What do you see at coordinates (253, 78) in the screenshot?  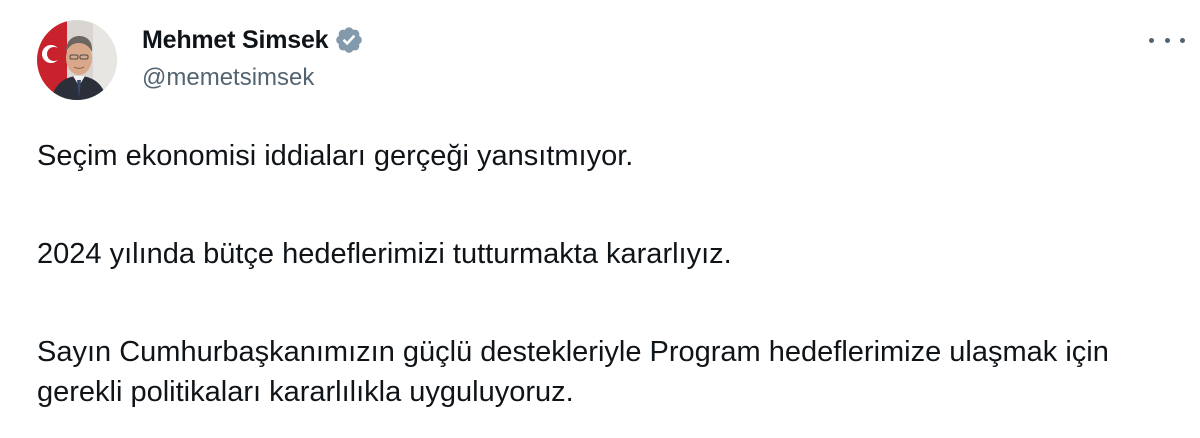 I see `handle: @memetsimsek` at bounding box center [253, 78].